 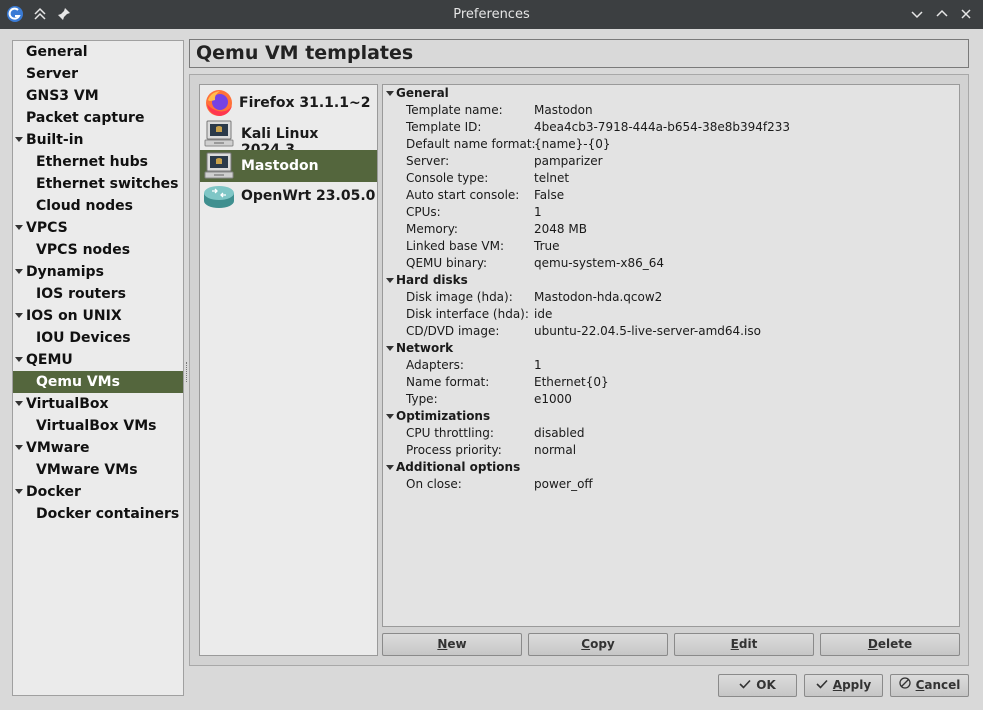 What do you see at coordinates (837, 685) in the screenshot?
I see `apply-accel: A` at bounding box center [837, 685].